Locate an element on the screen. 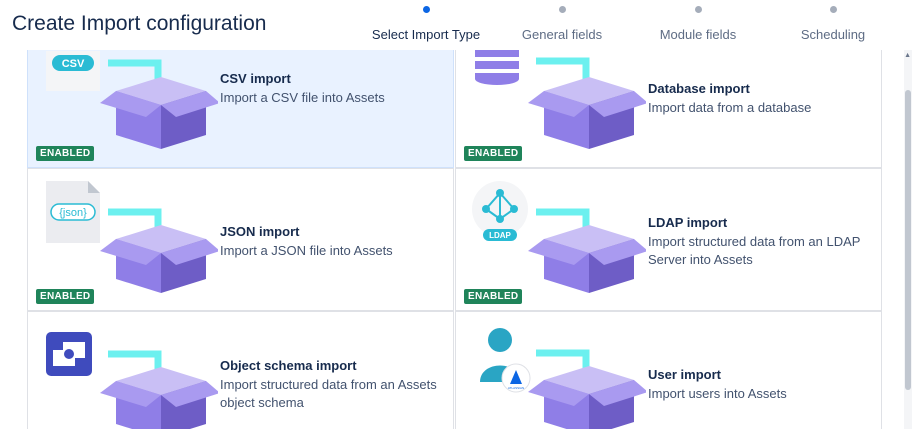 The image size is (912, 429). scrollbar-thumb is located at coordinates (908, 240).